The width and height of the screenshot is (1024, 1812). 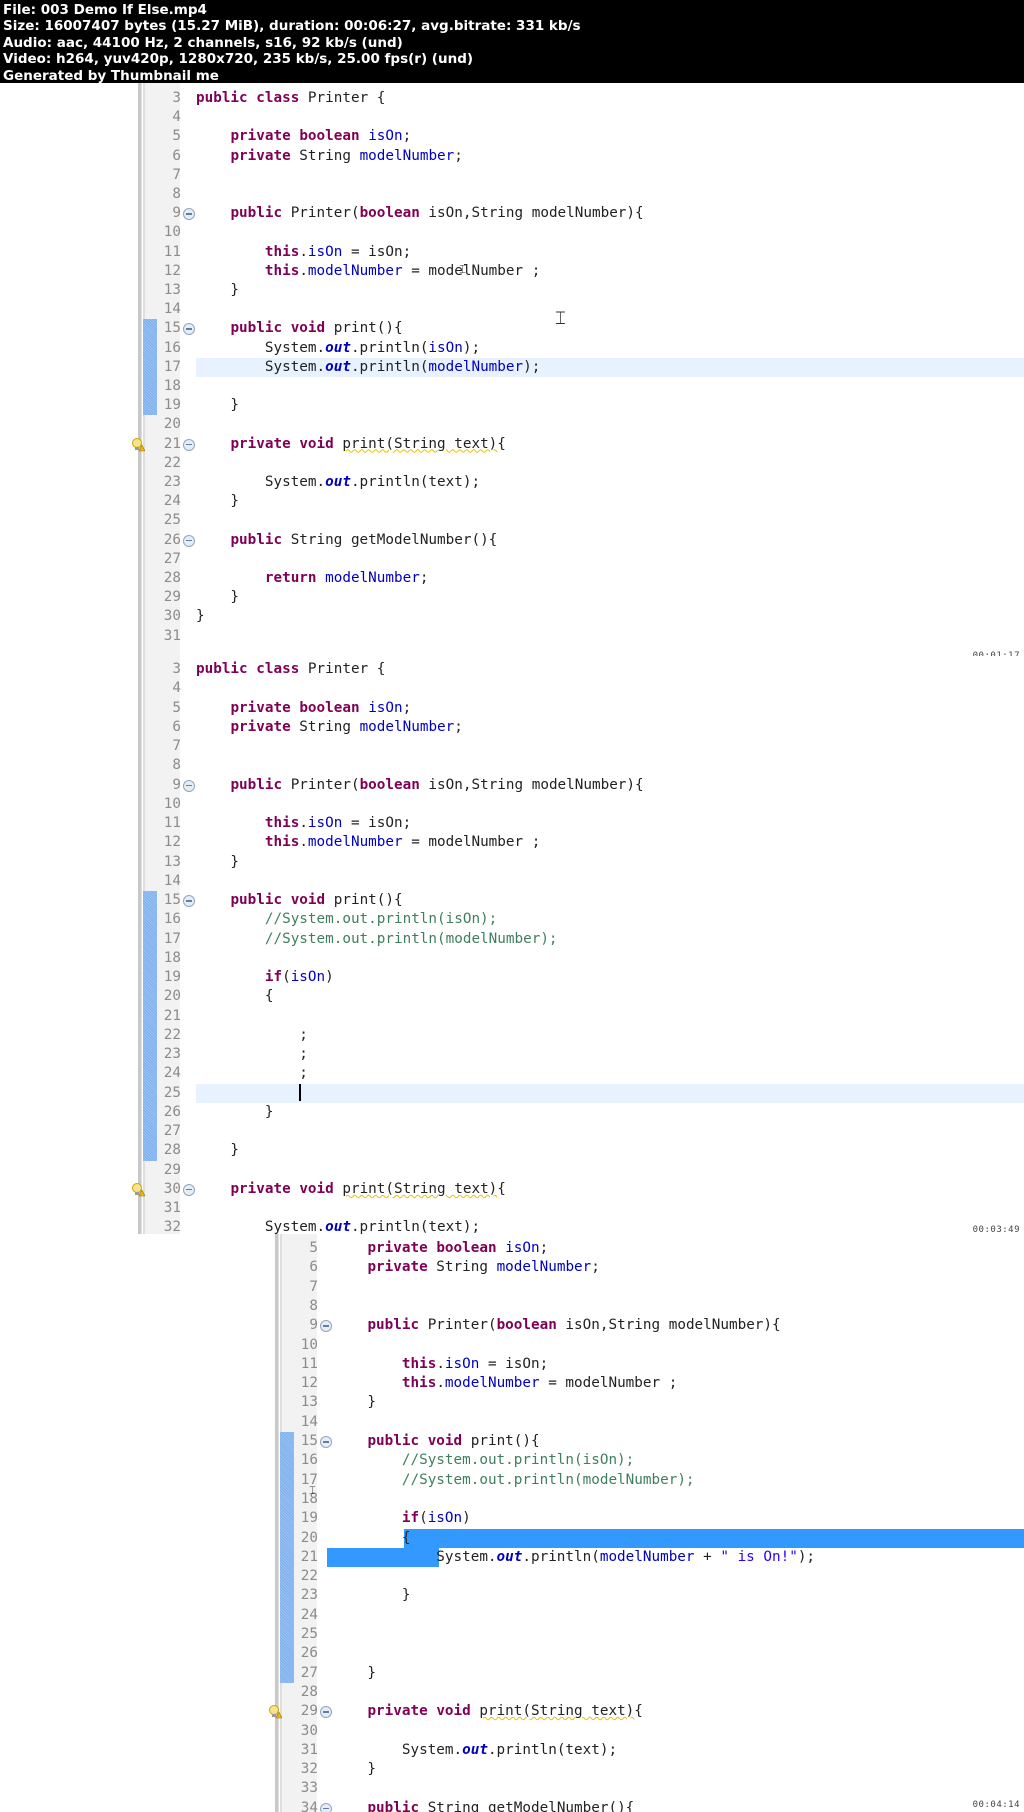 I want to click on line-number: 10, so click(x=172, y=803).